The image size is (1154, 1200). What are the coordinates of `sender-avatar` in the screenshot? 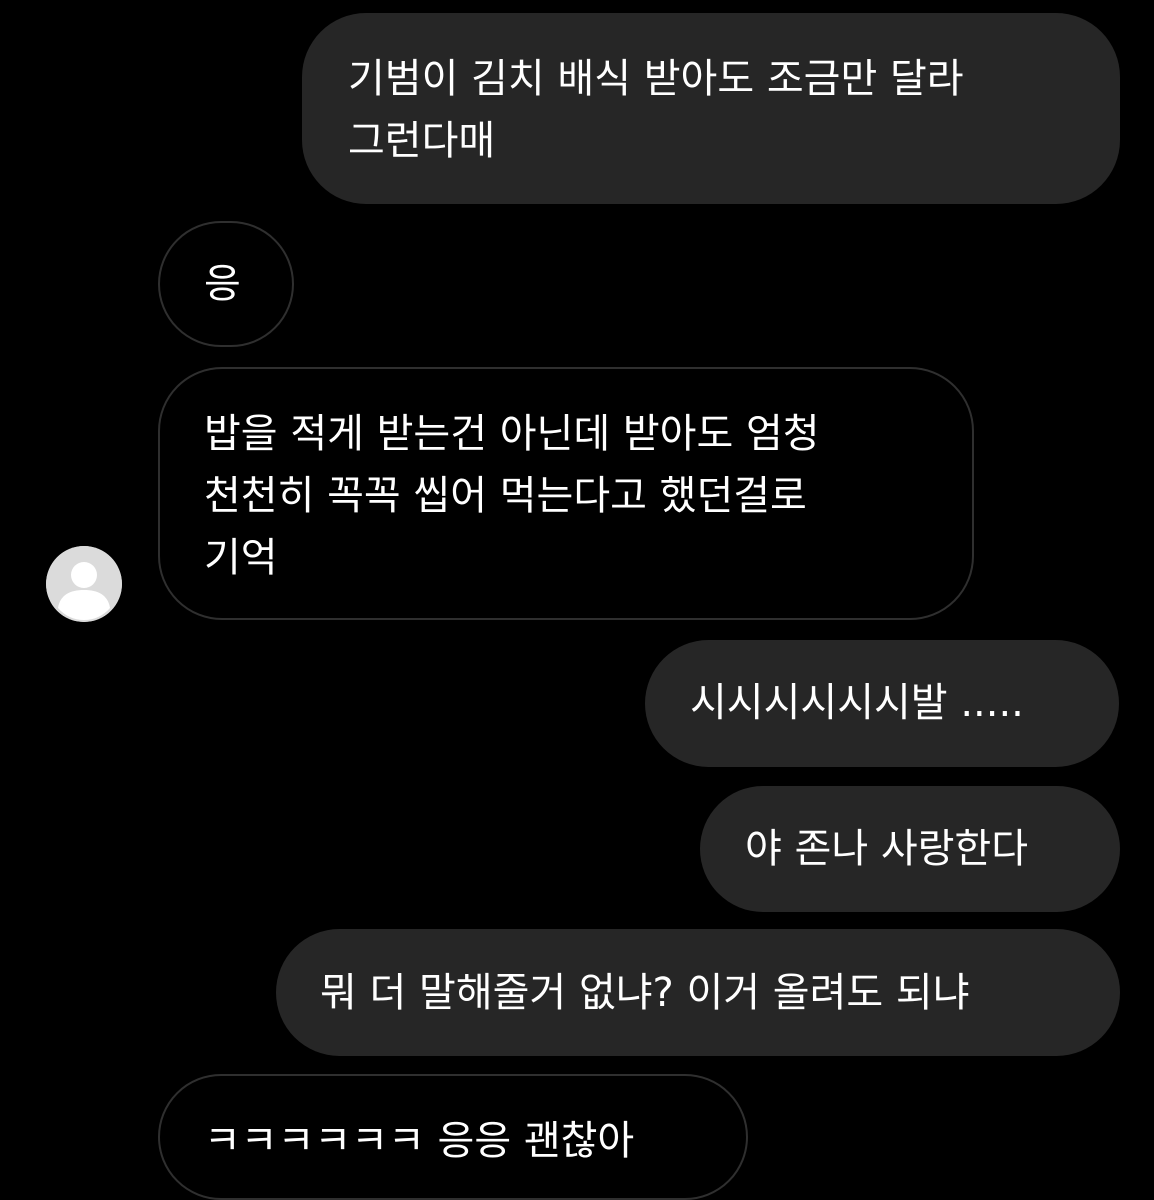 It's located at (84, 584).